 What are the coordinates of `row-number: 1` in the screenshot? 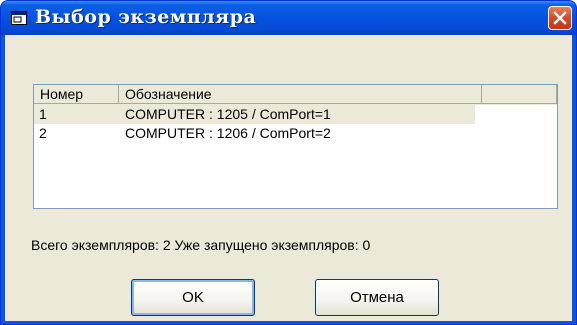 It's located at (43, 114).